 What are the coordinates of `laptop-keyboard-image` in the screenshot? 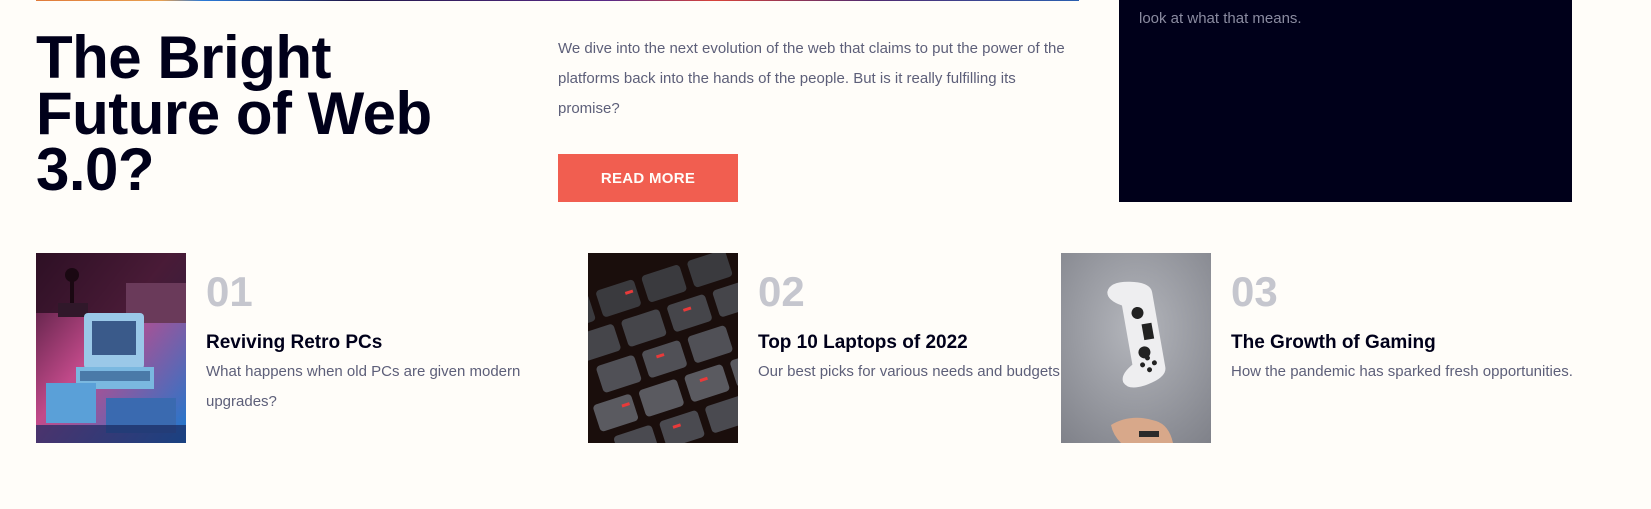 It's located at (663, 348).